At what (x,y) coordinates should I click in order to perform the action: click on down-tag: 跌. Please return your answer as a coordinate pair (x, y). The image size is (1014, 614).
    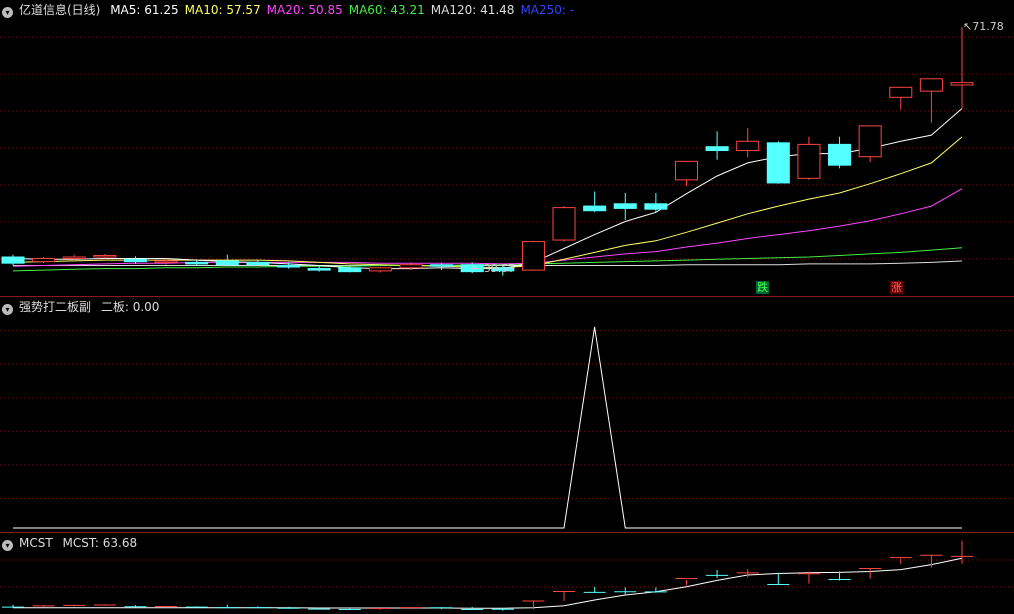
    Looking at the image, I should click on (762, 287).